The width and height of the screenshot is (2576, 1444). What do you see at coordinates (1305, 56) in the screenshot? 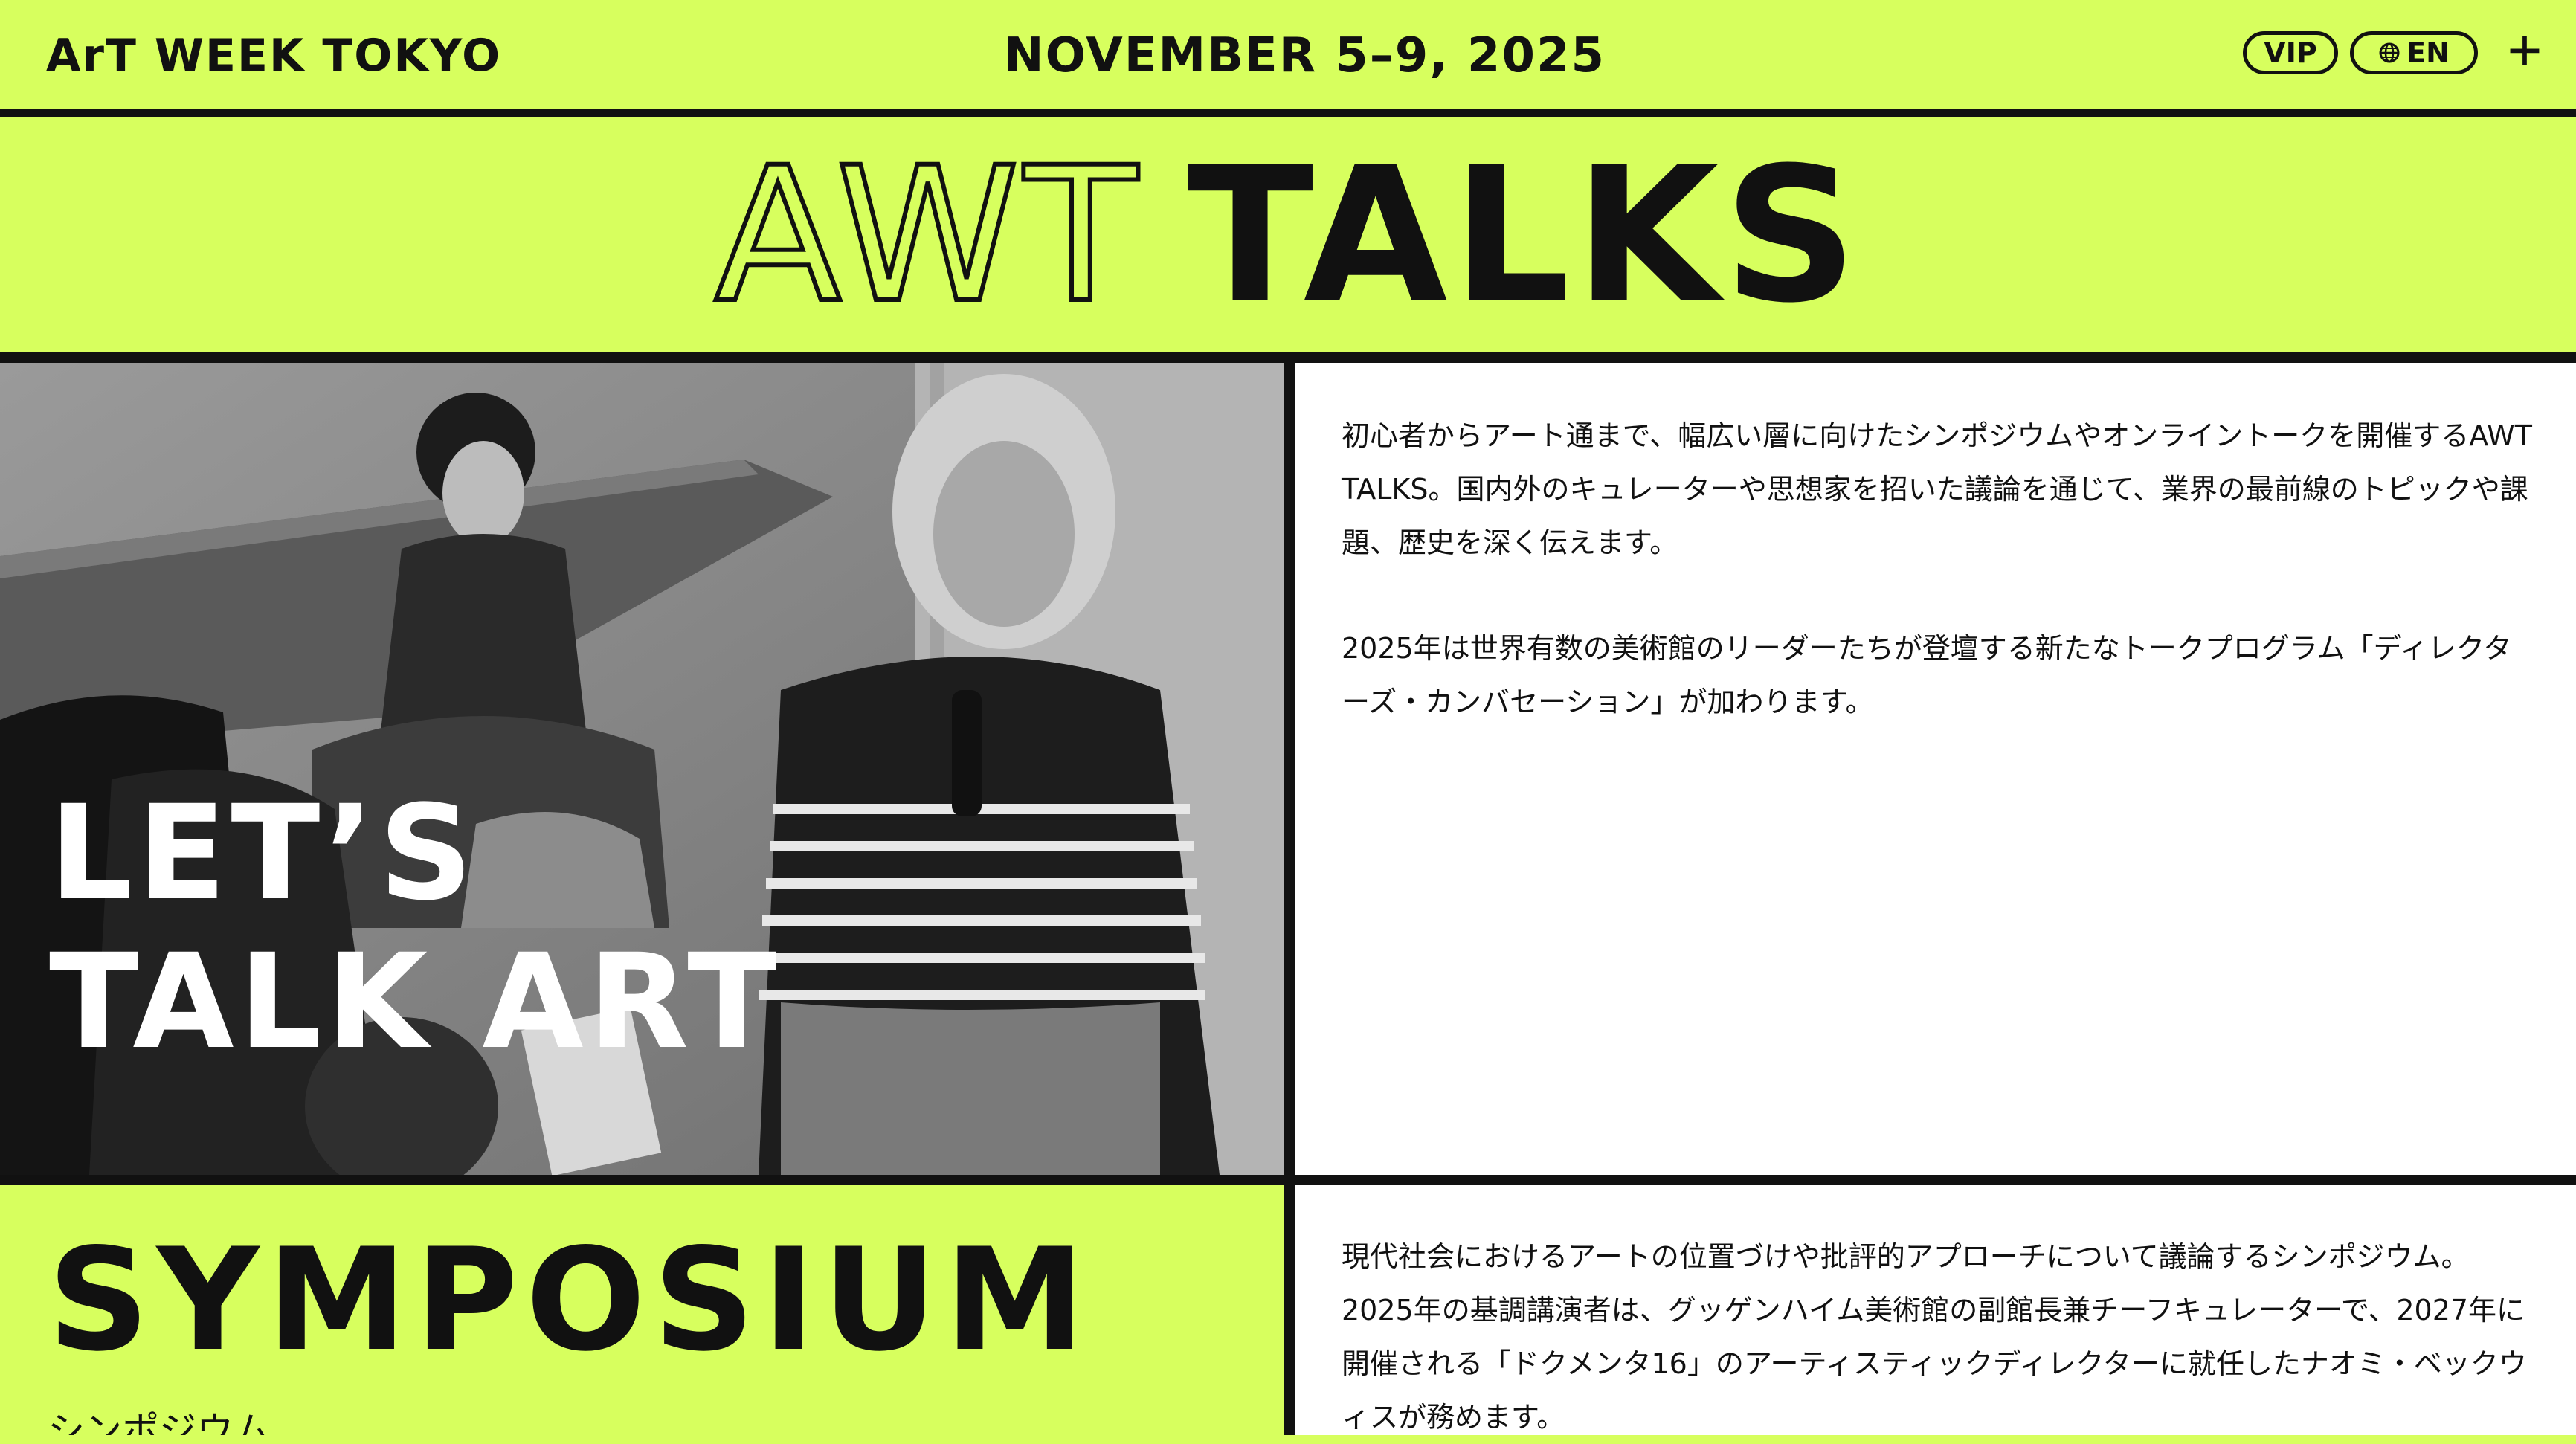
I see `event-dates: NOVEMBER 5–9, 2025` at bounding box center [1305, 56].